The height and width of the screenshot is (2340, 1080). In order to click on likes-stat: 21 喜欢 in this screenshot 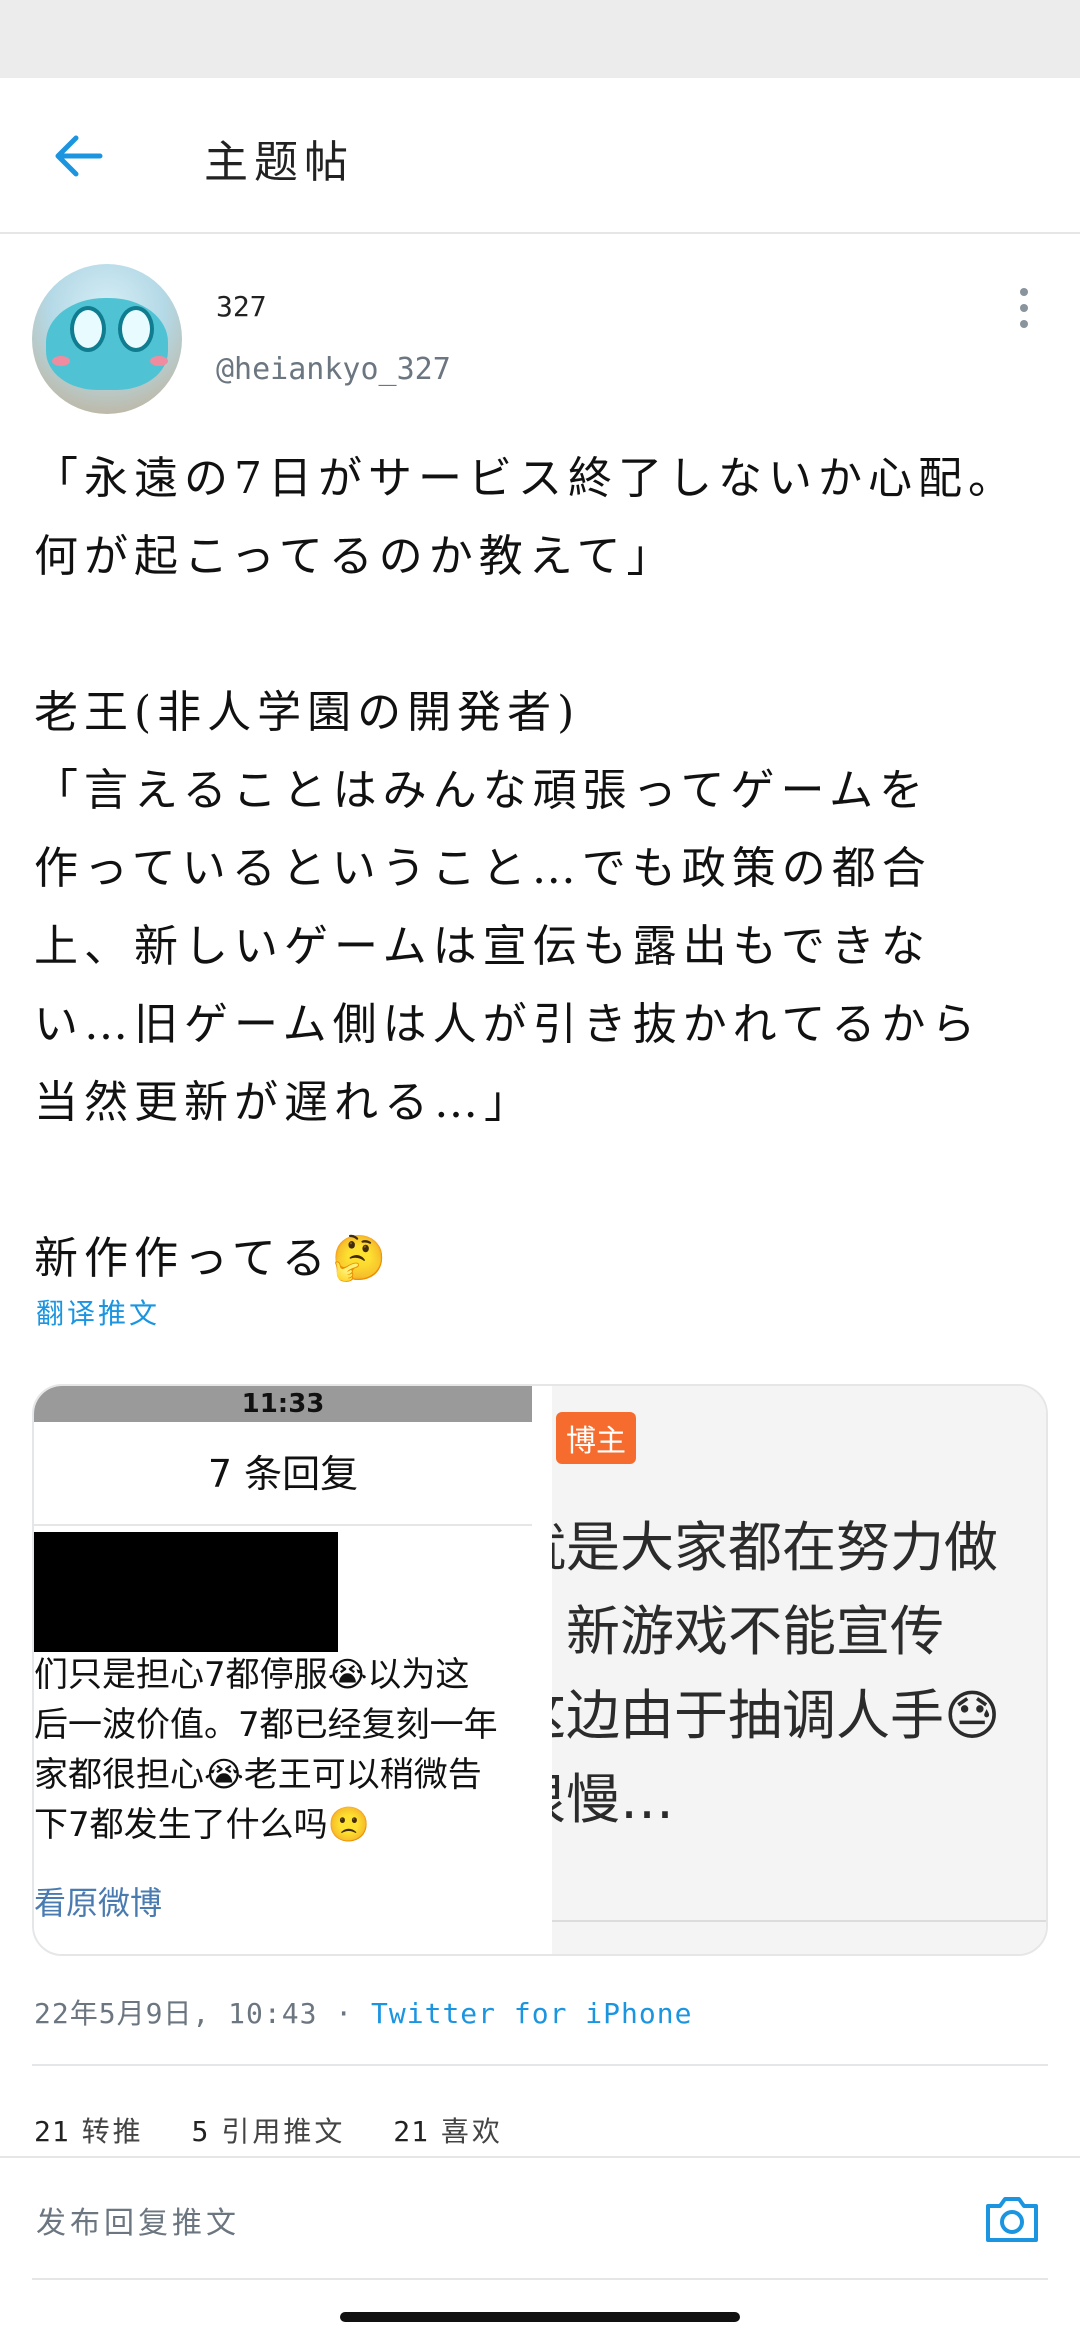, I will do `click(448, 2131)`.